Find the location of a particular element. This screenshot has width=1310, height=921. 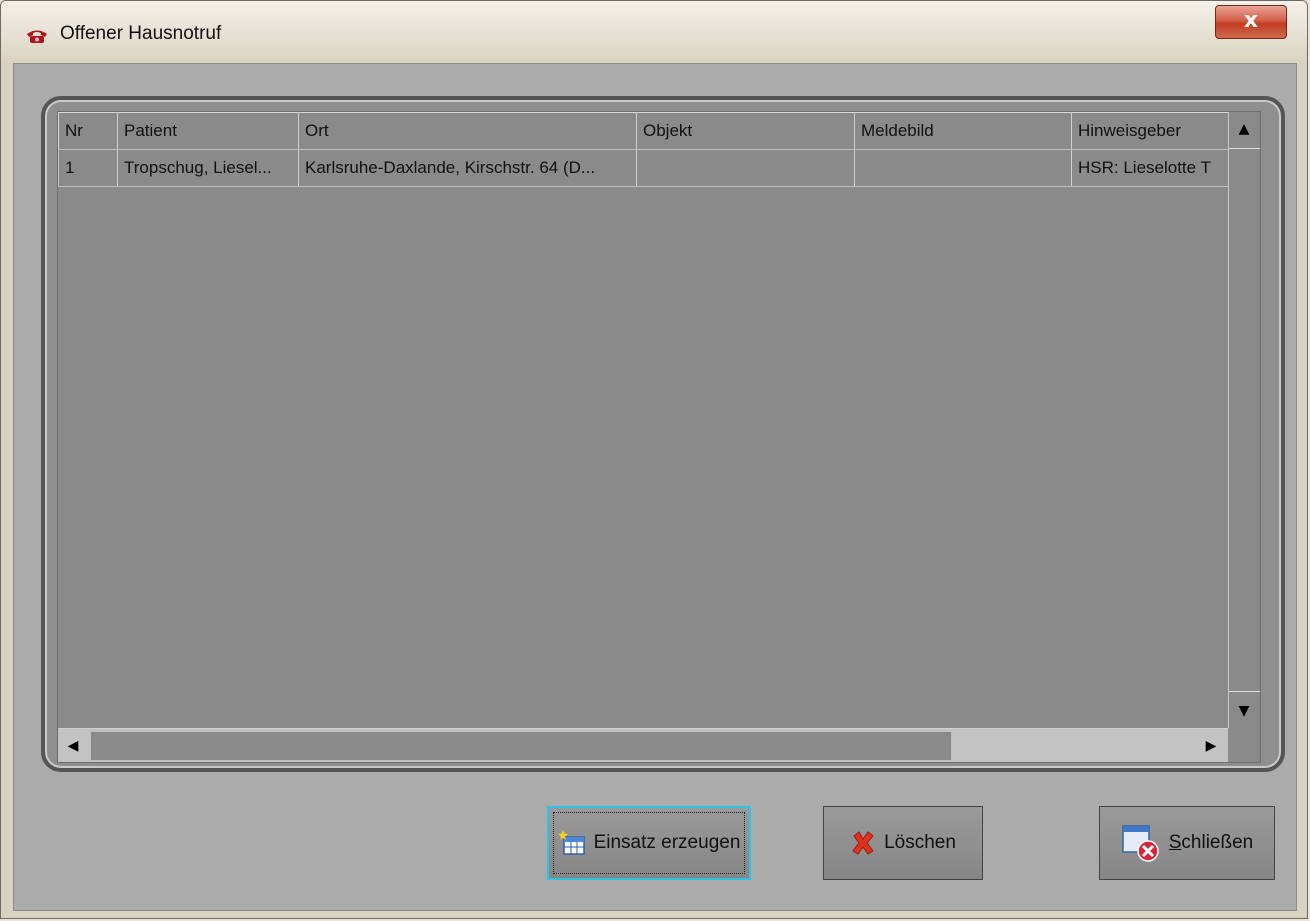

scrollbar-corner is located at coordinates (1244, 745).